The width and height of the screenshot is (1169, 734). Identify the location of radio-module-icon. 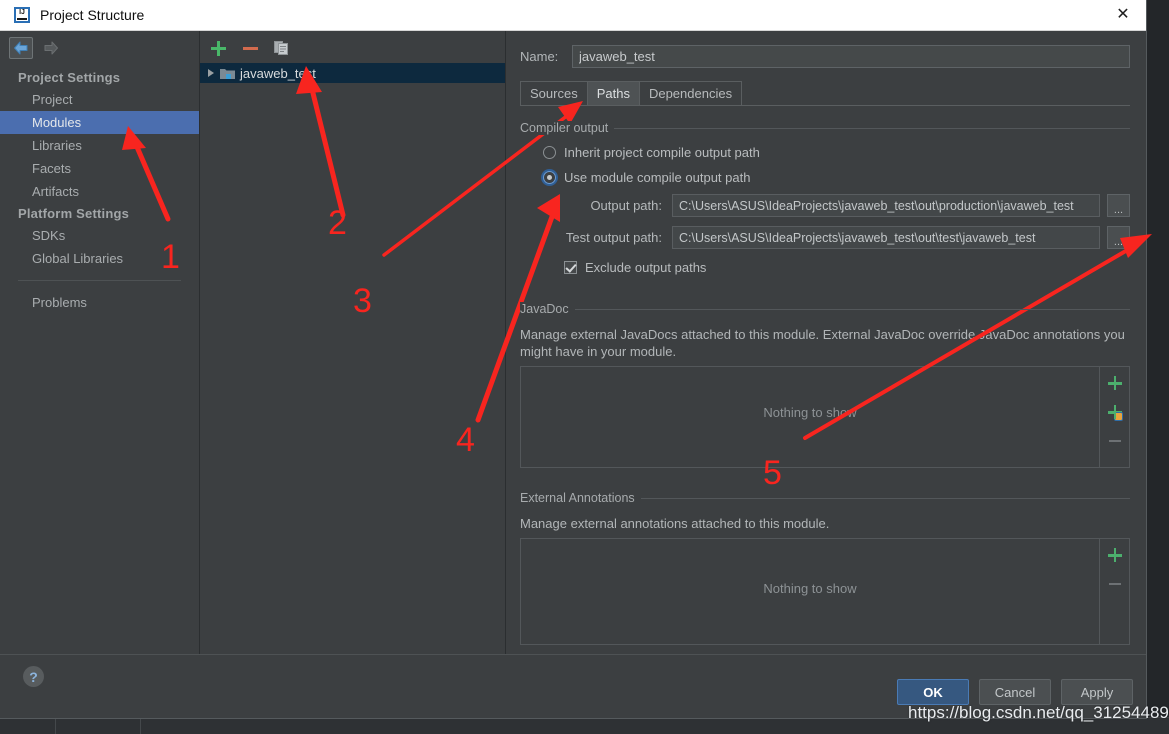
(549, 177).